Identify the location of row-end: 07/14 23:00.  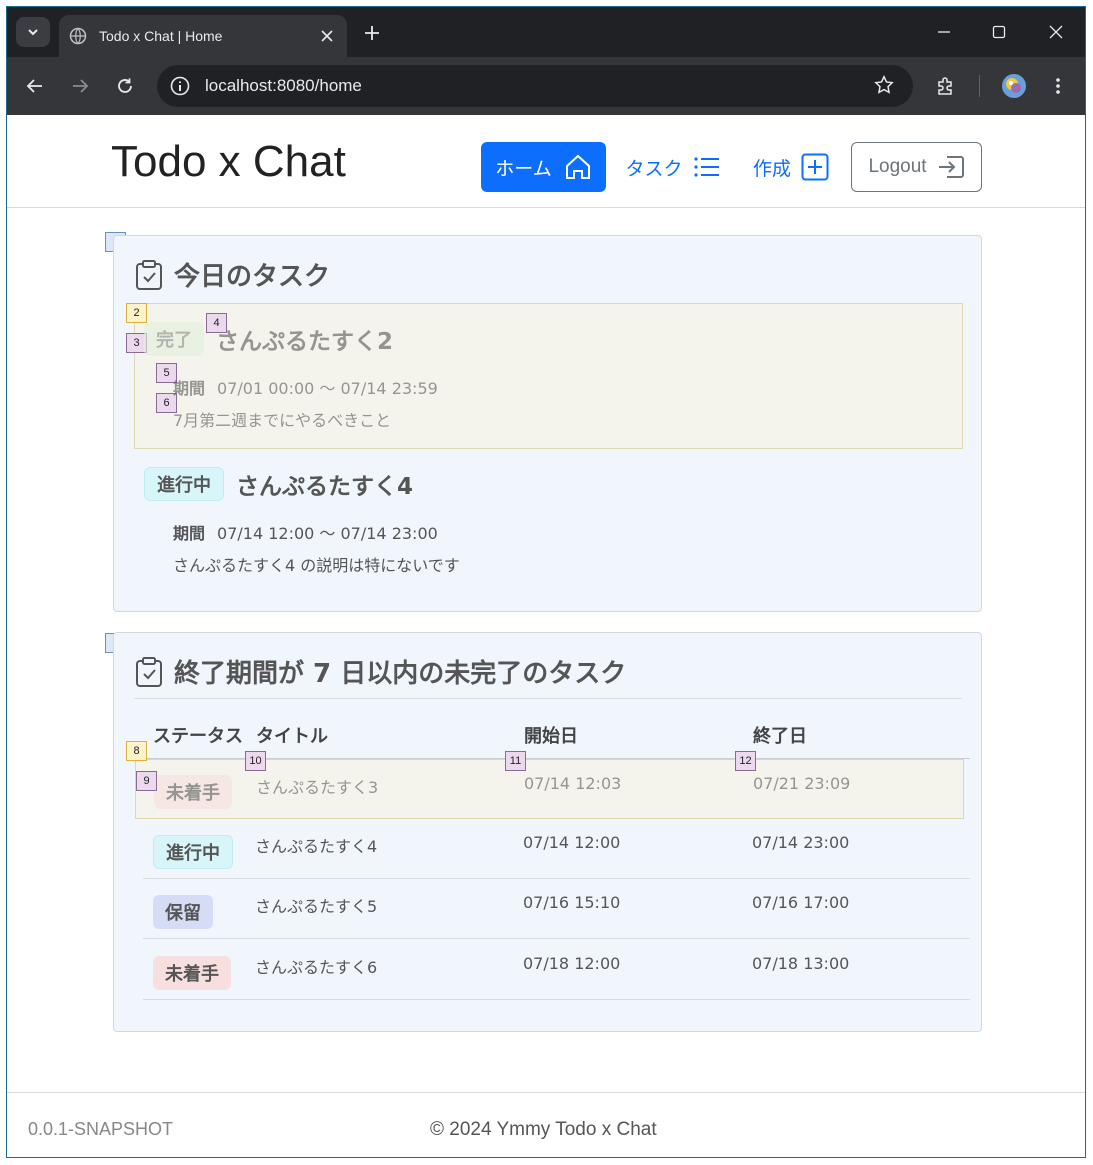
(801, 842).